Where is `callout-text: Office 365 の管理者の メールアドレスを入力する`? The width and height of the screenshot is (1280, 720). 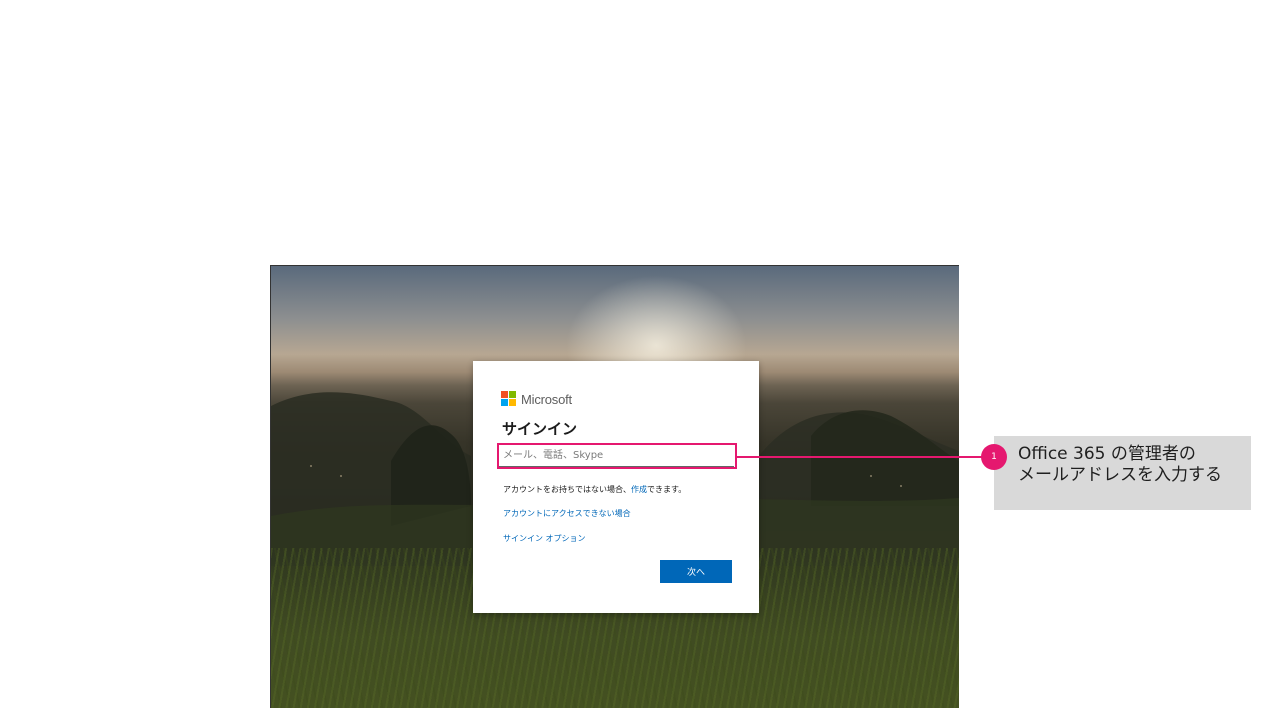
callout-text: Office 365 の管理者の メールアドレスを入力する is located at coordinates (1133, 465).